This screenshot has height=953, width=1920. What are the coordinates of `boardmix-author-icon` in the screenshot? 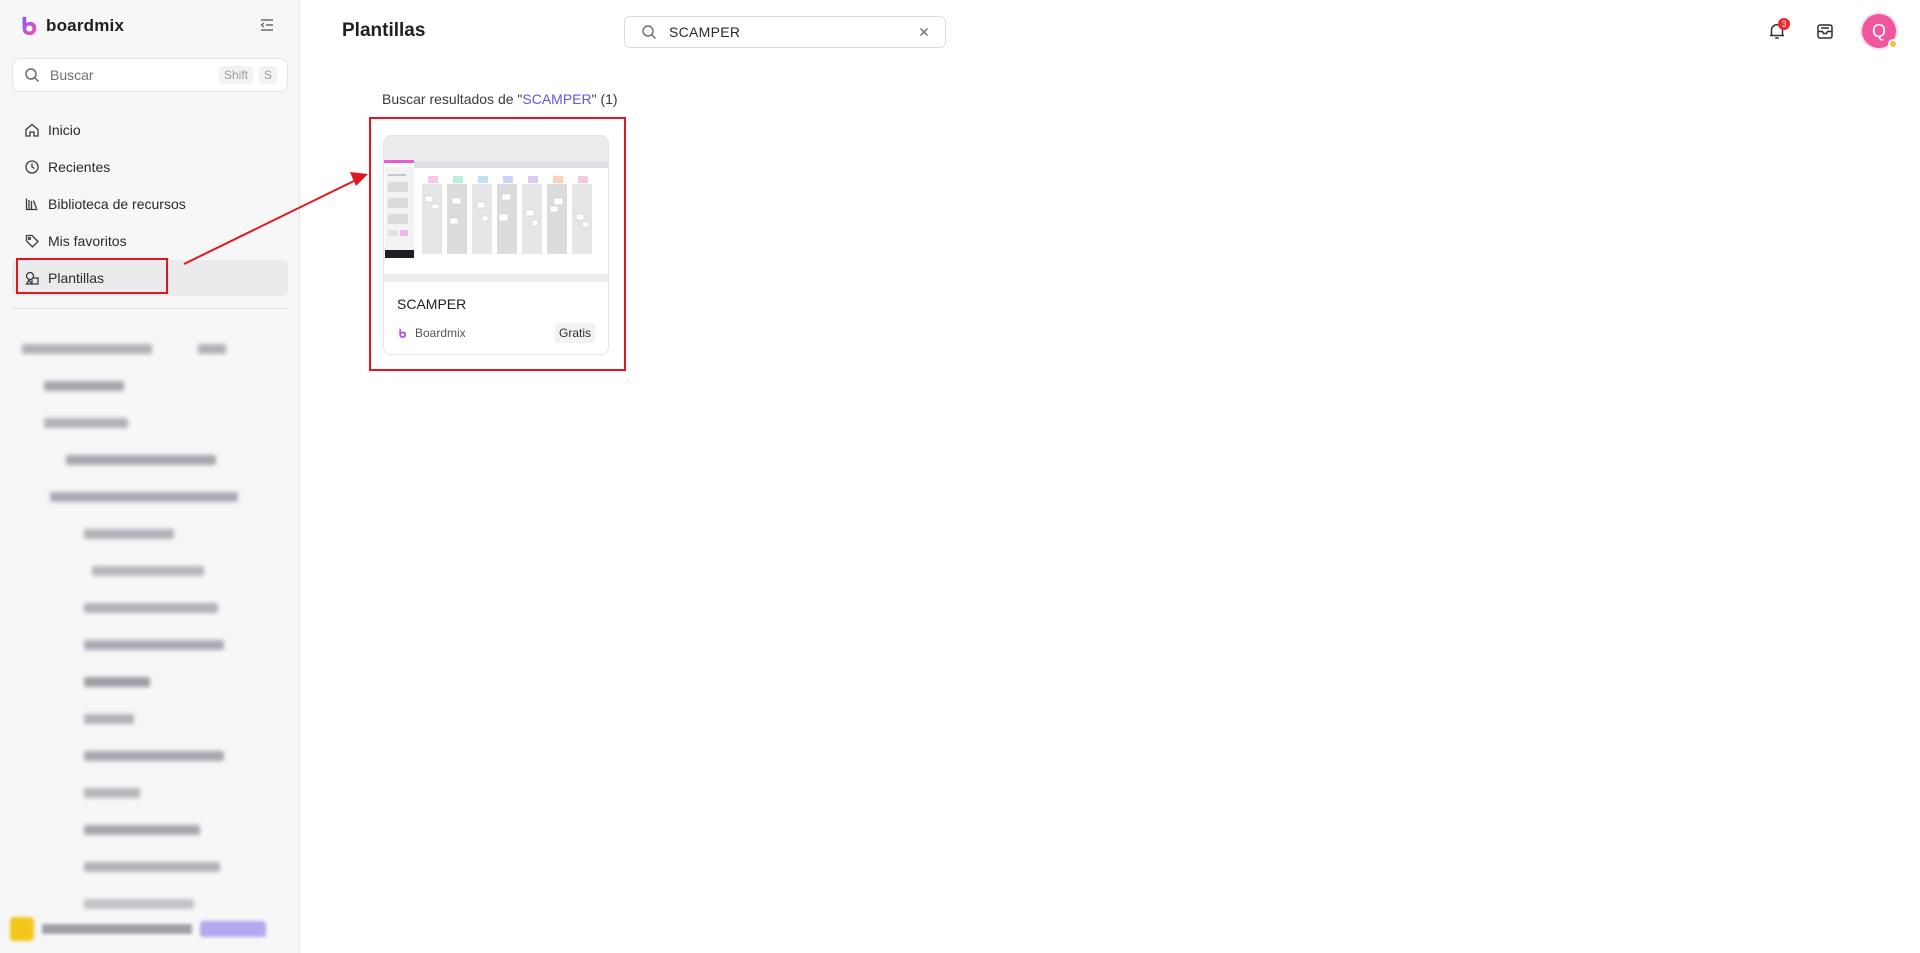 It's located at (403, 333).